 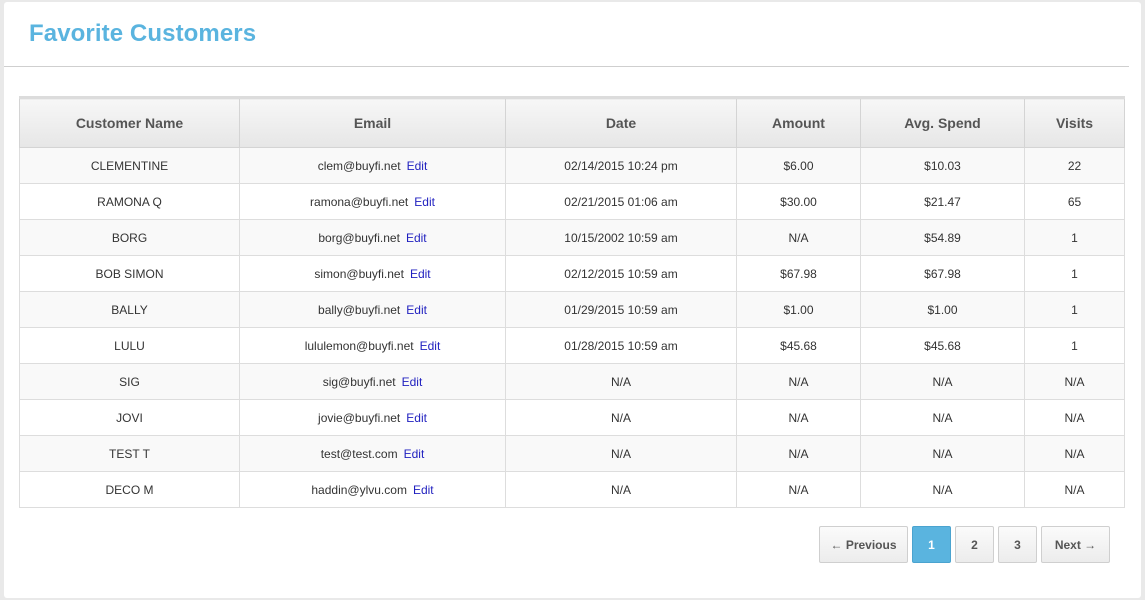 What do you see at coordinates (359, 453) in the screenshot?
I see `cell-email-text: test@test.com` at bounding box center [359, 453].